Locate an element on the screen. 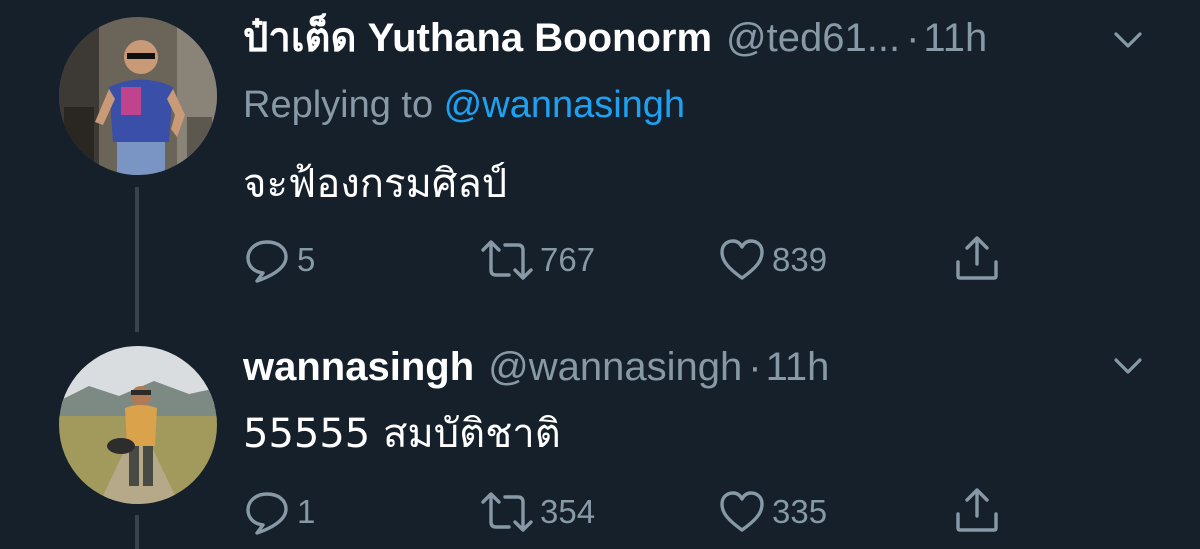 The width and height of the screenshot is (1200, 549). reply-button: 5 is located at coordinates (279, 260).